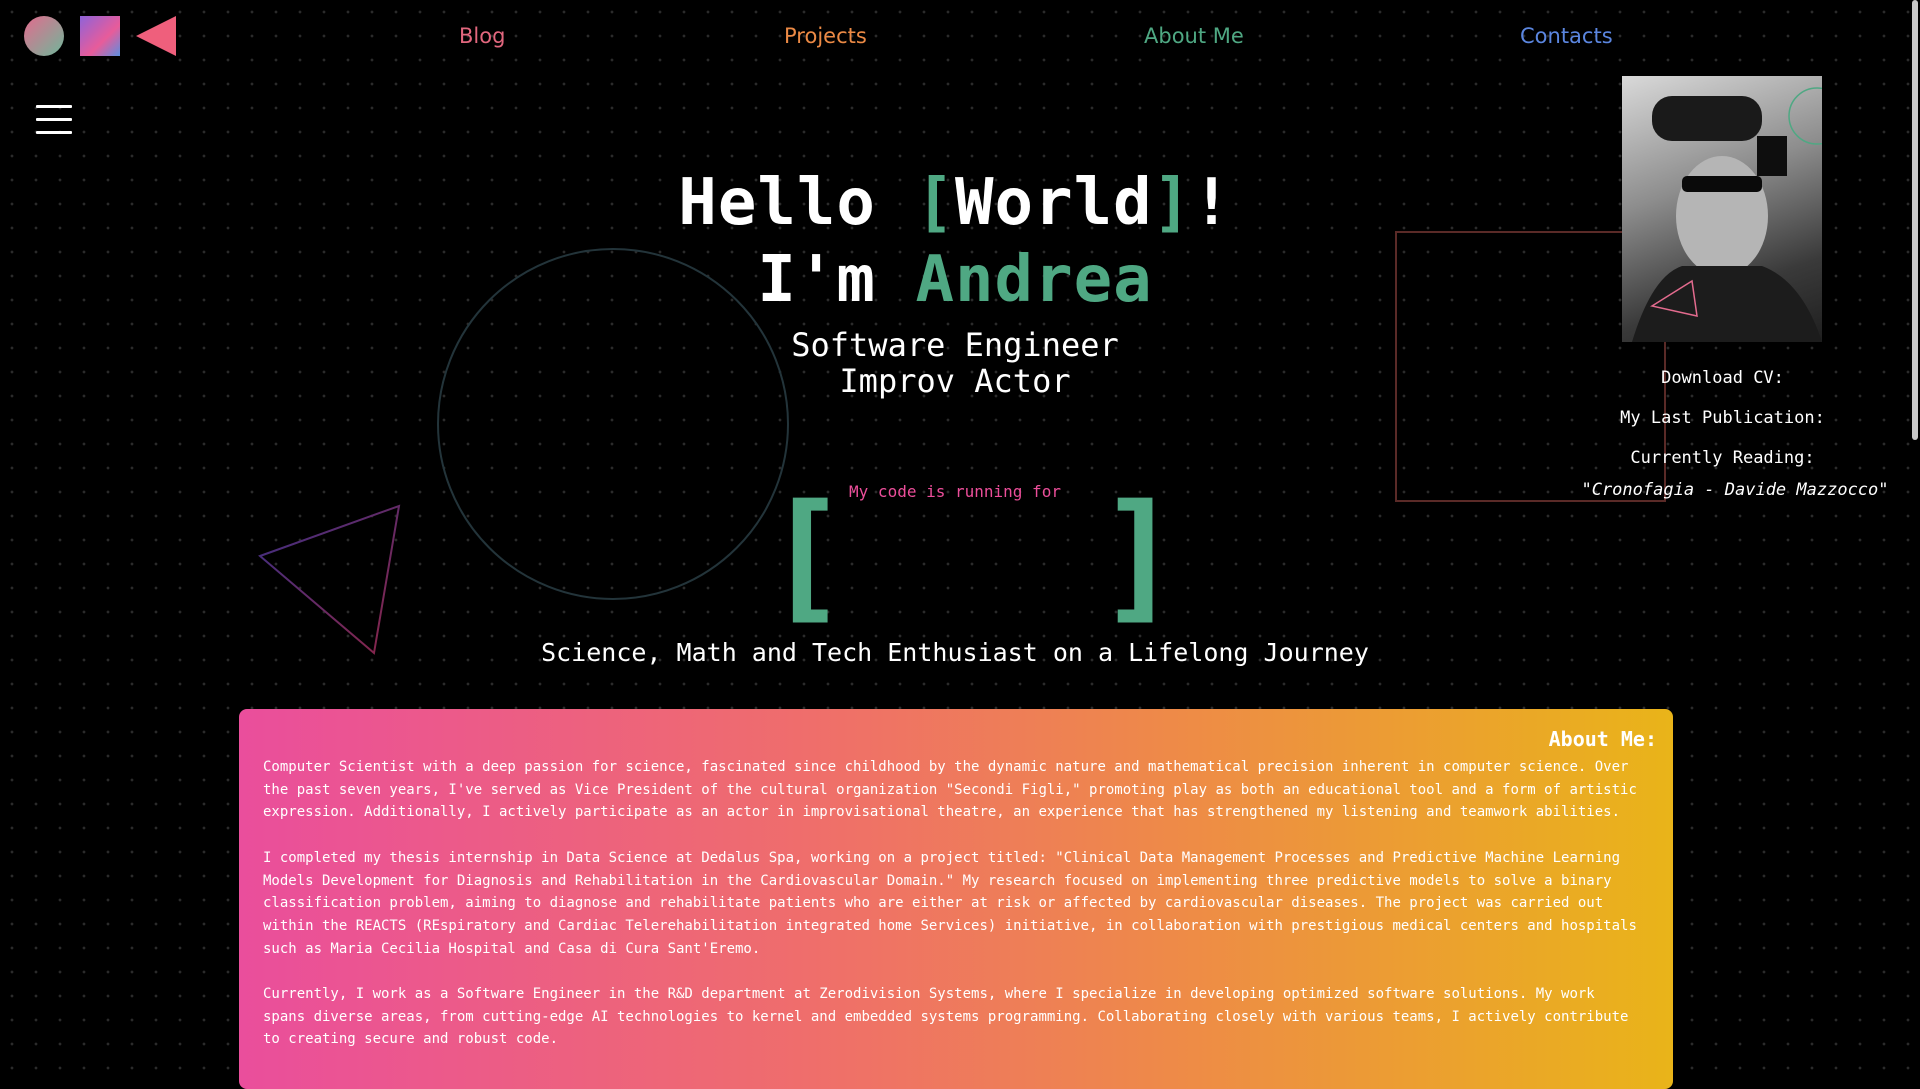  Describe the element at coordinates (1735, 490) in the screenshot. I see `currently-reading-book: "Cronofagia - Davide Mazzocco"` at that location.